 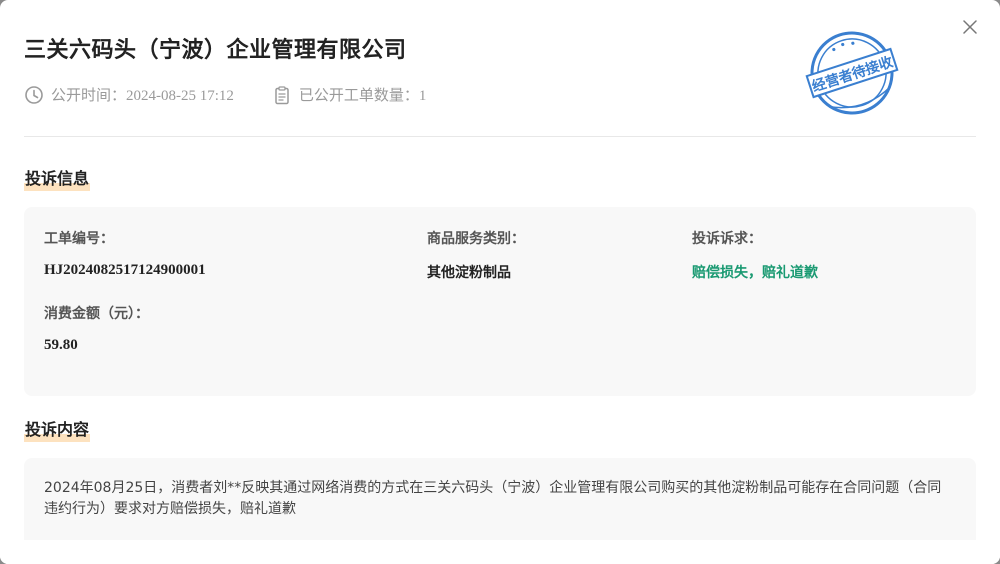 What do you see at coordinates (755, 273) in the screenshot?
I see `demand-value: 赔偿损失，赔礼道歉` at bounding box center [755, 273].